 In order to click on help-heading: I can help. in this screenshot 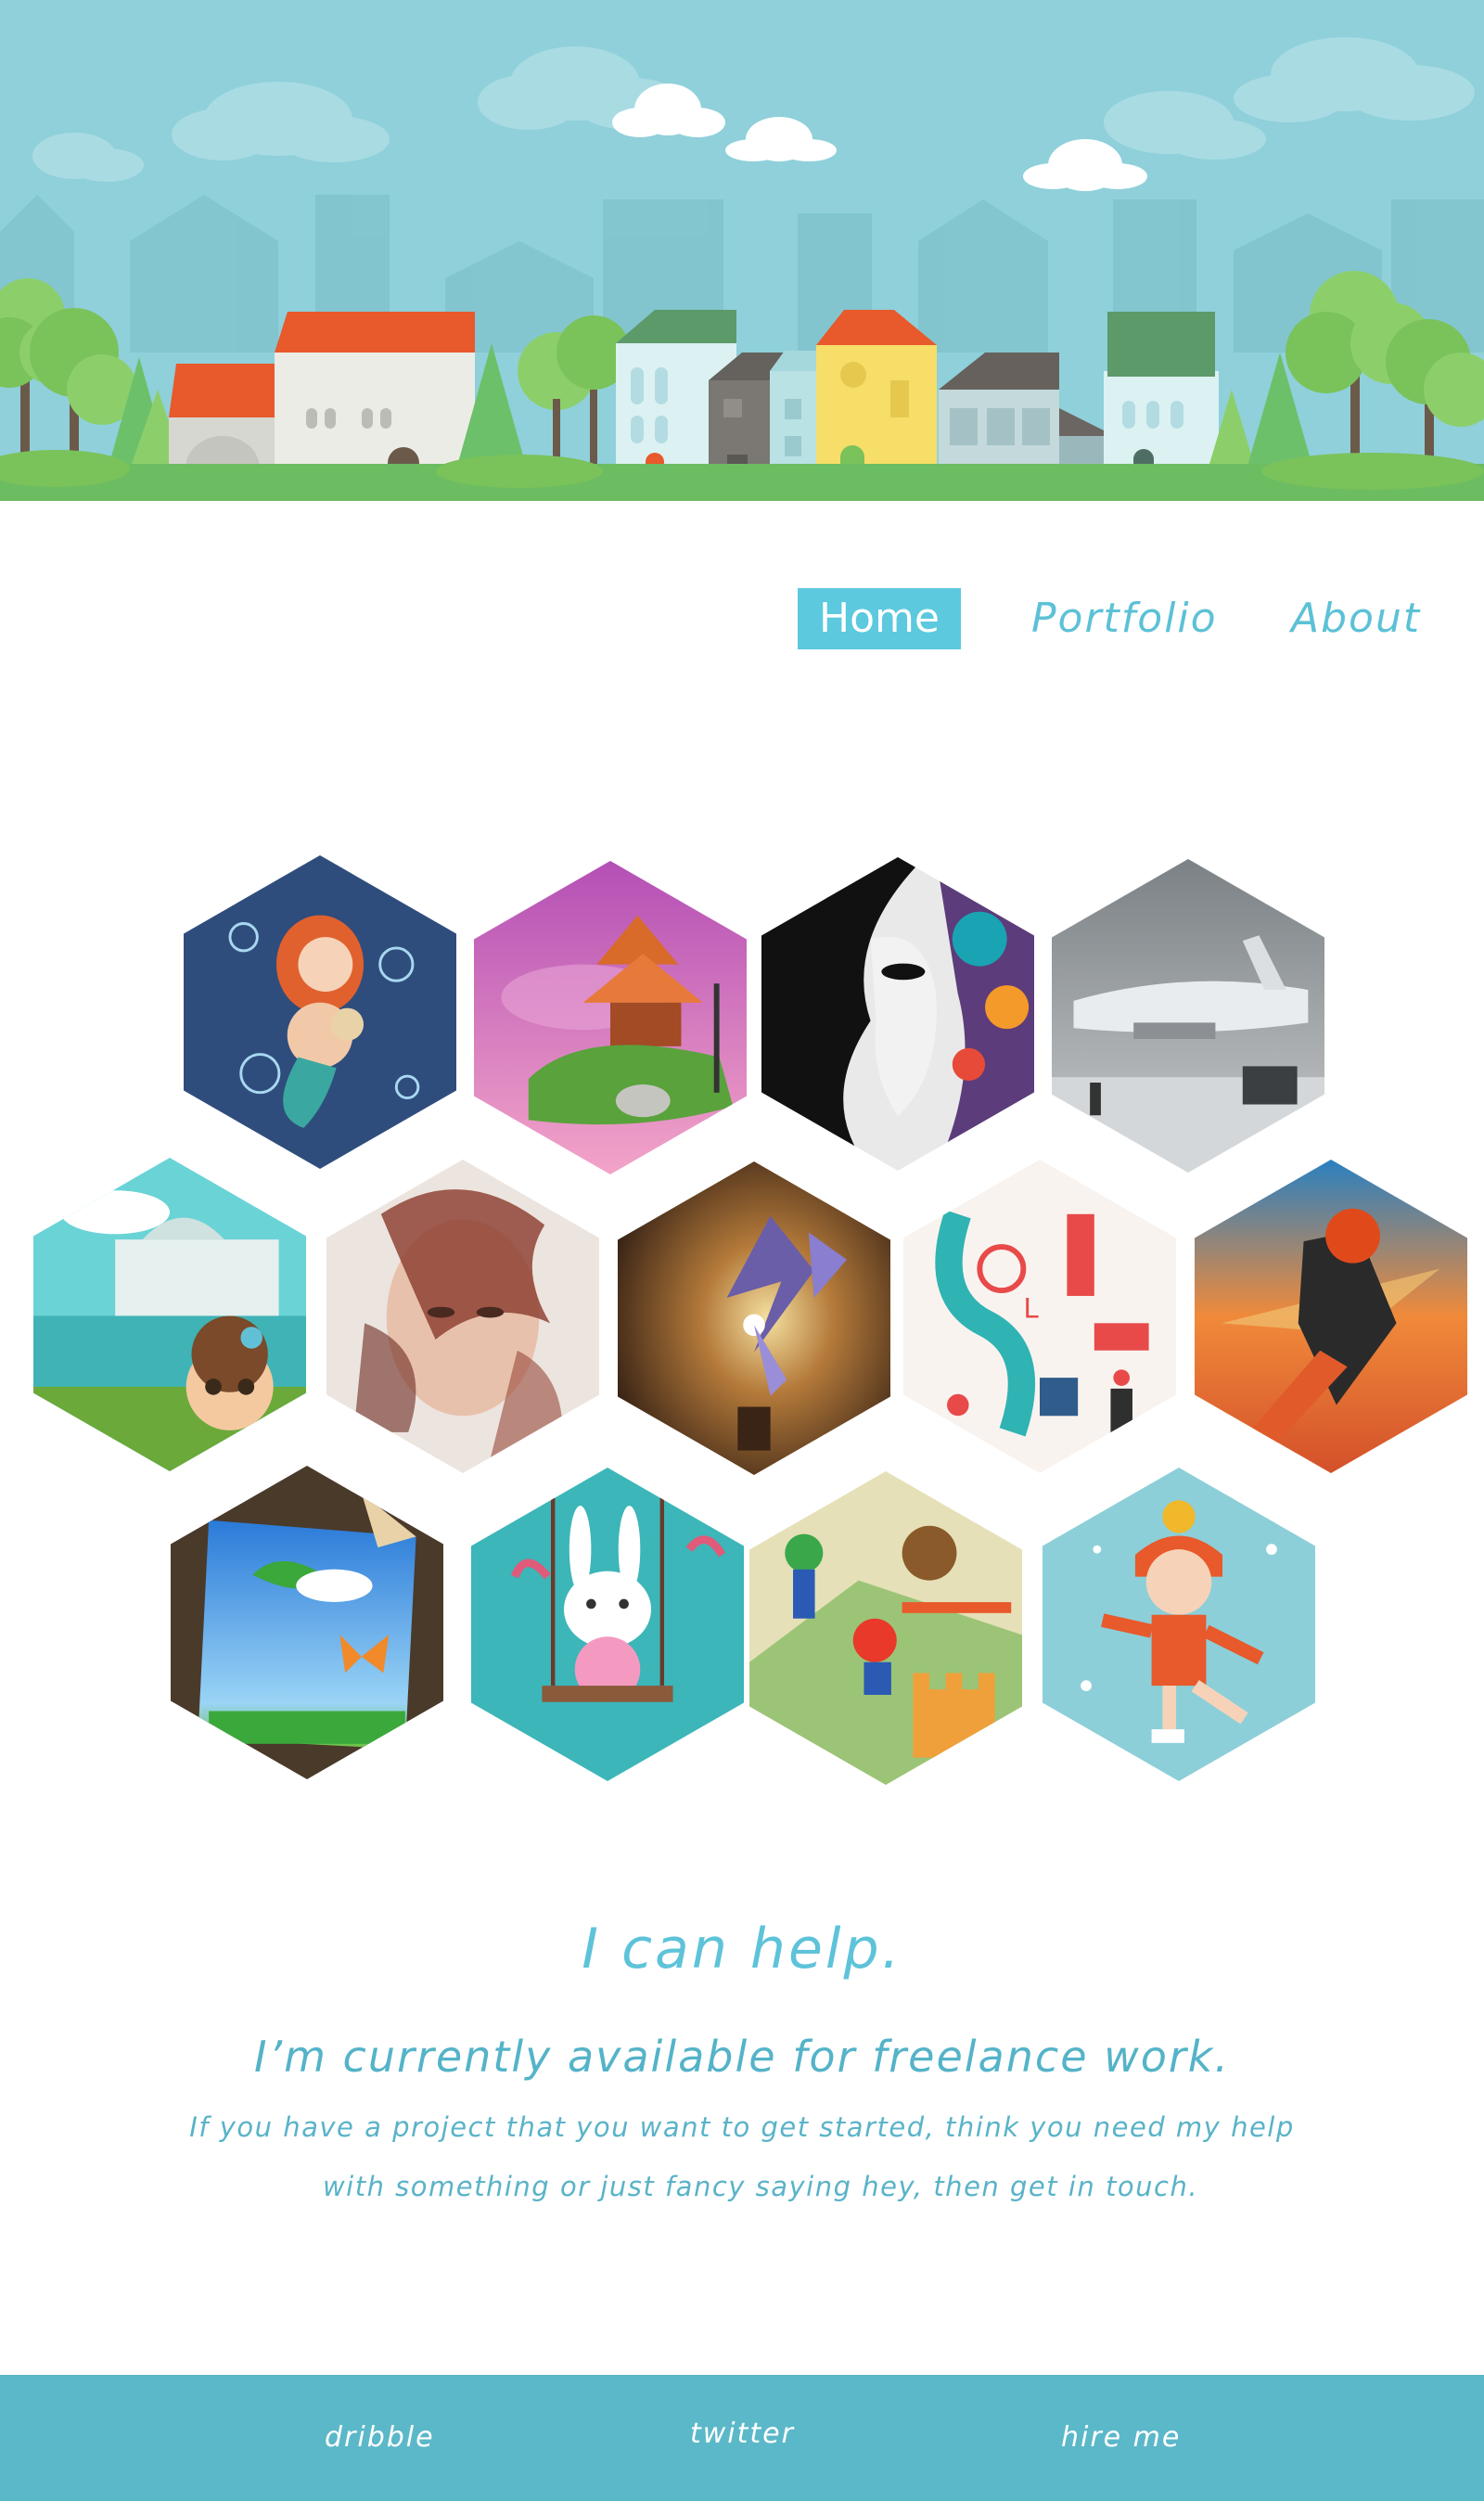, I will do `click(742, 1949)`.